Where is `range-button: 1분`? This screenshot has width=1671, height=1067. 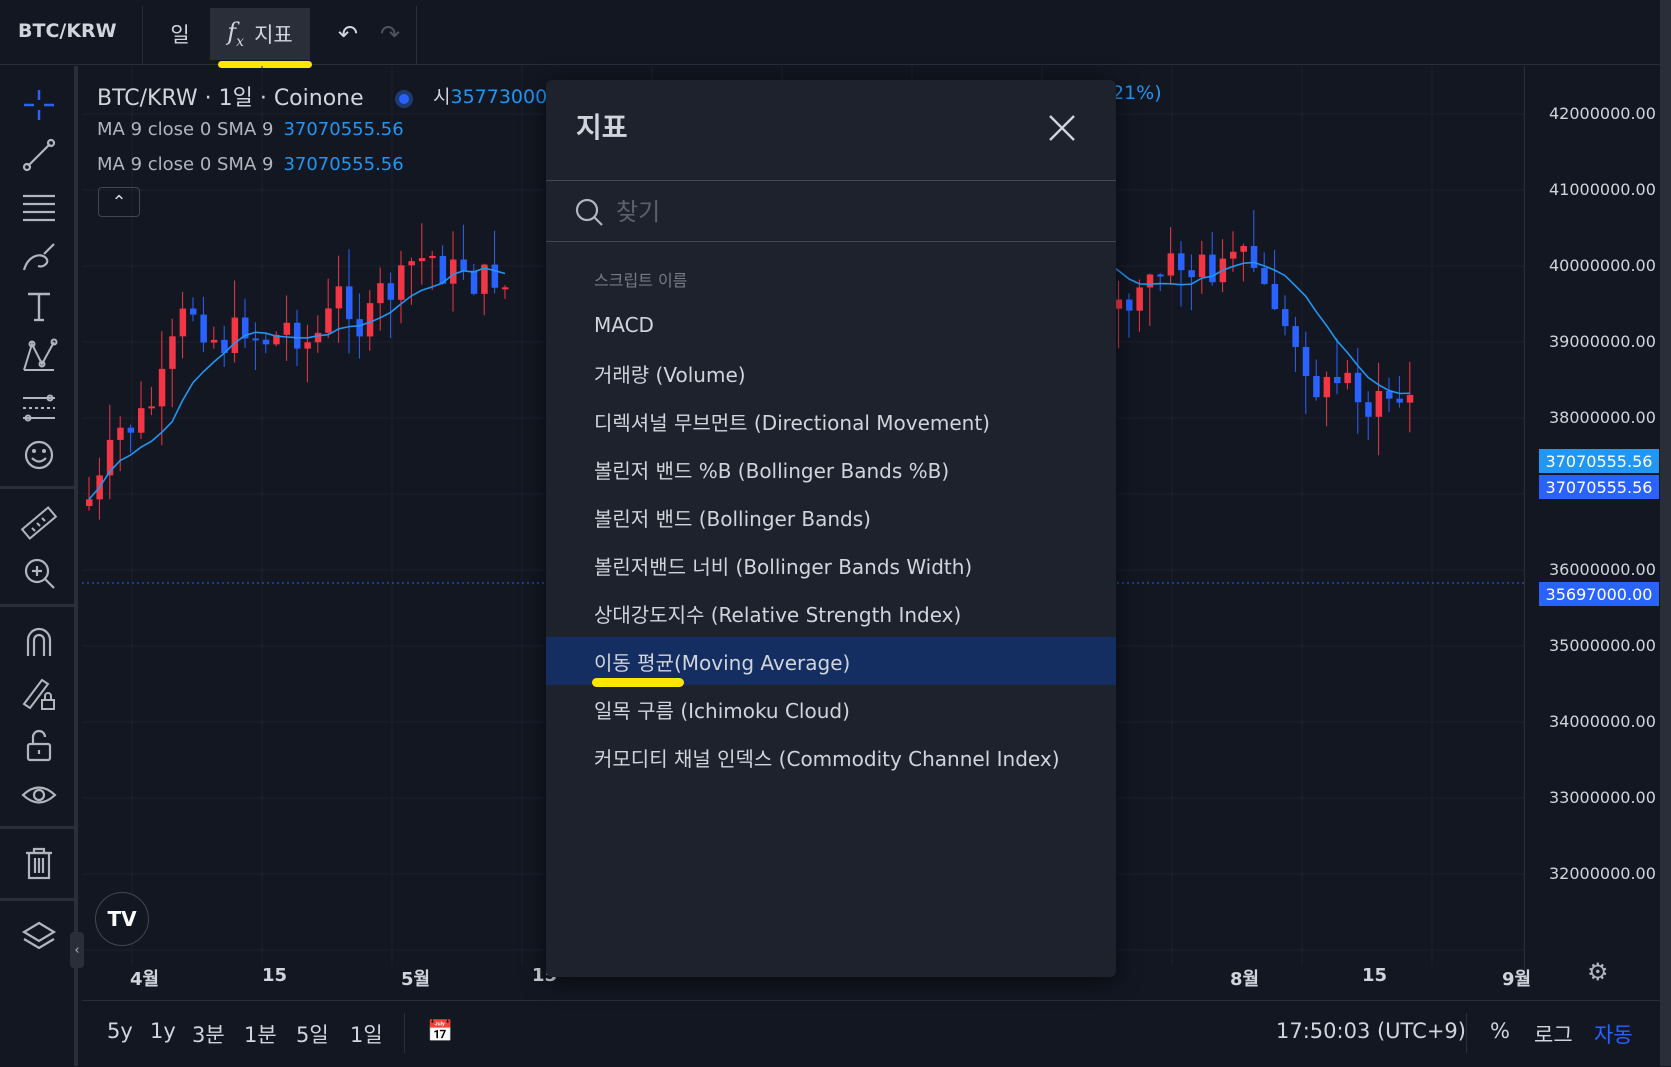
range-button: 1분 is located at coordinates (260, 1034).